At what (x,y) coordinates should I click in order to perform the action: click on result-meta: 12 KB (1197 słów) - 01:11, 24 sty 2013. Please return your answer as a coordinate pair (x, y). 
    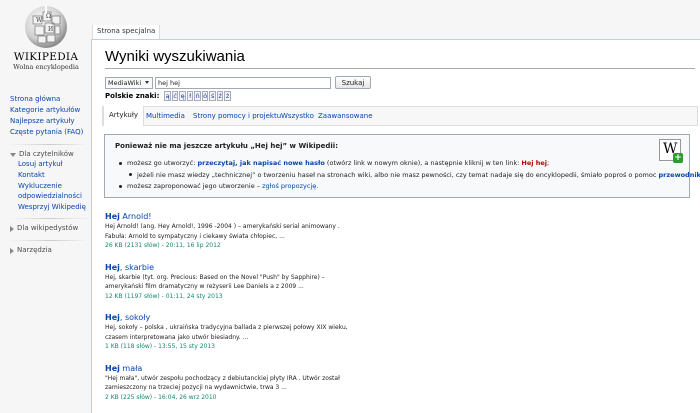
    Looking at the image, I should click on (164, 296).